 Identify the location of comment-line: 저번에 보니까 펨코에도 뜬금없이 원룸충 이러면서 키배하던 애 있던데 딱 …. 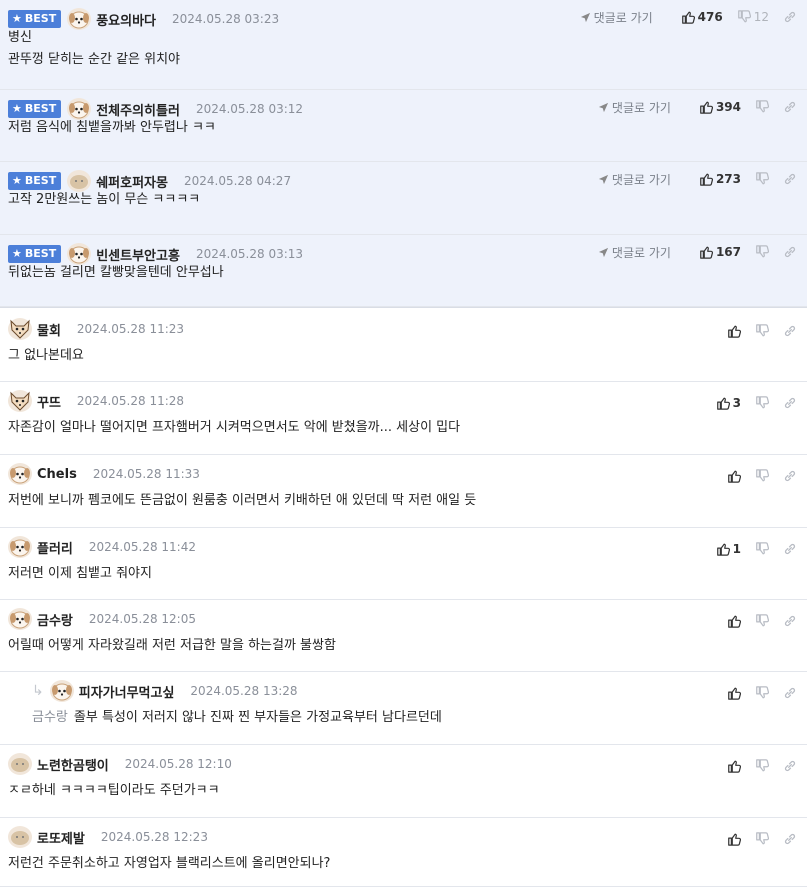
(242, 500).